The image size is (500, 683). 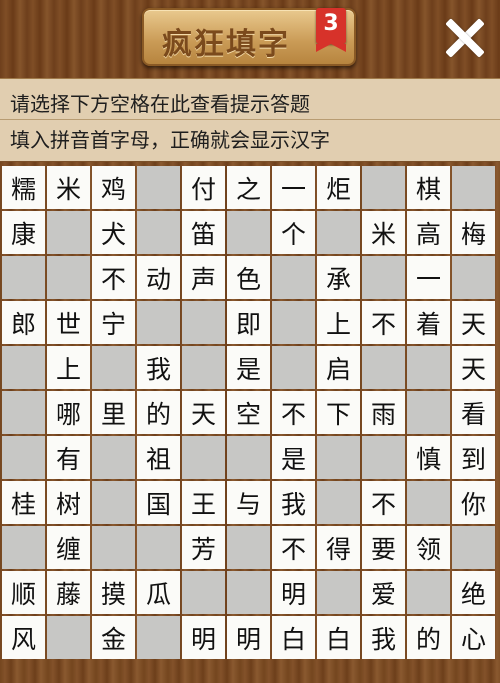 I want to click on grid-cell: 梅, so click(x=473, y=232).